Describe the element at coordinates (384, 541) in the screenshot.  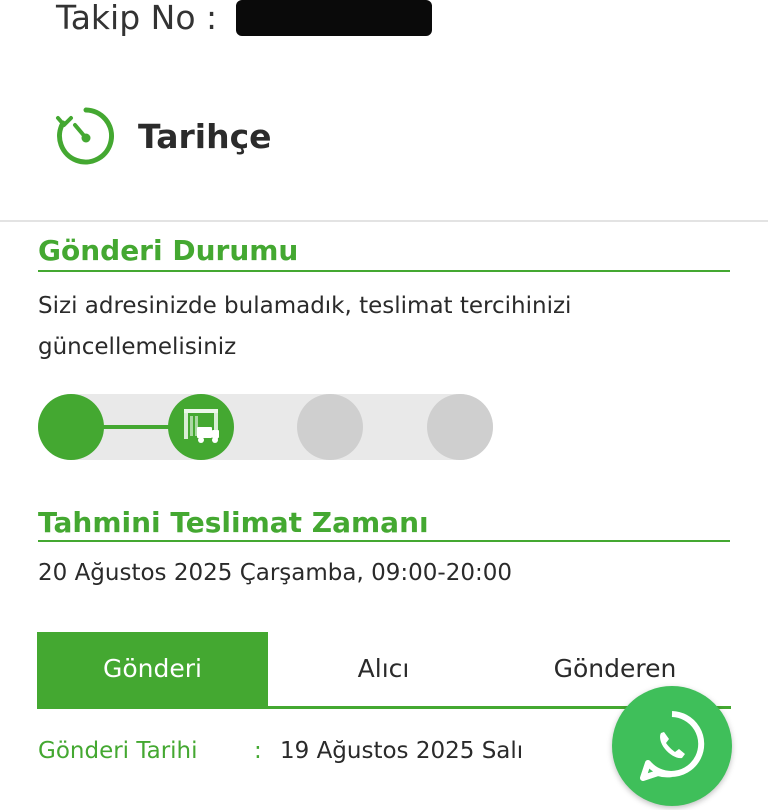
I see `estimated-delivery-rule` at that location.